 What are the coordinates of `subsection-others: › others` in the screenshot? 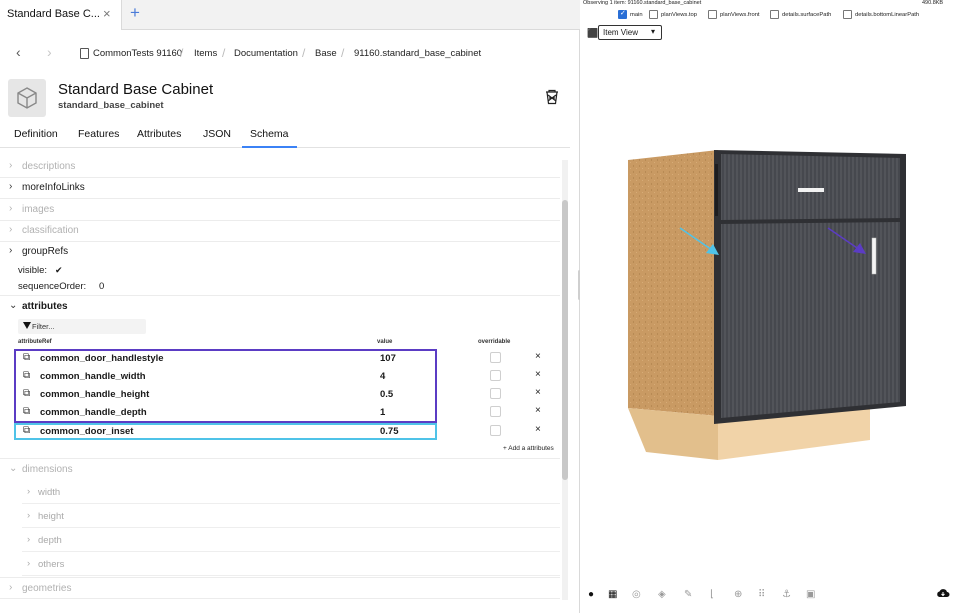 It's located at (291, 564).